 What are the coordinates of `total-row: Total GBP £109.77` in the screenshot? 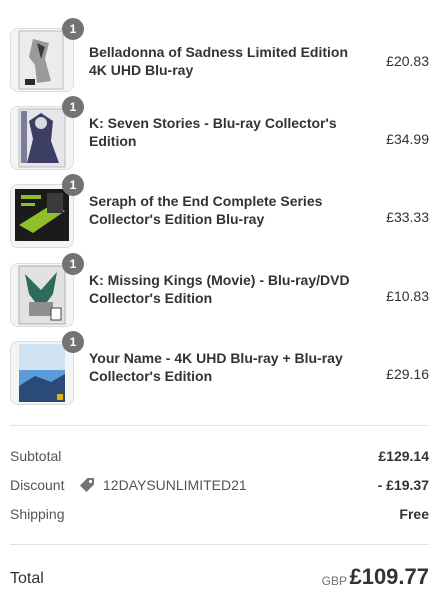 It's located at (219, 579).